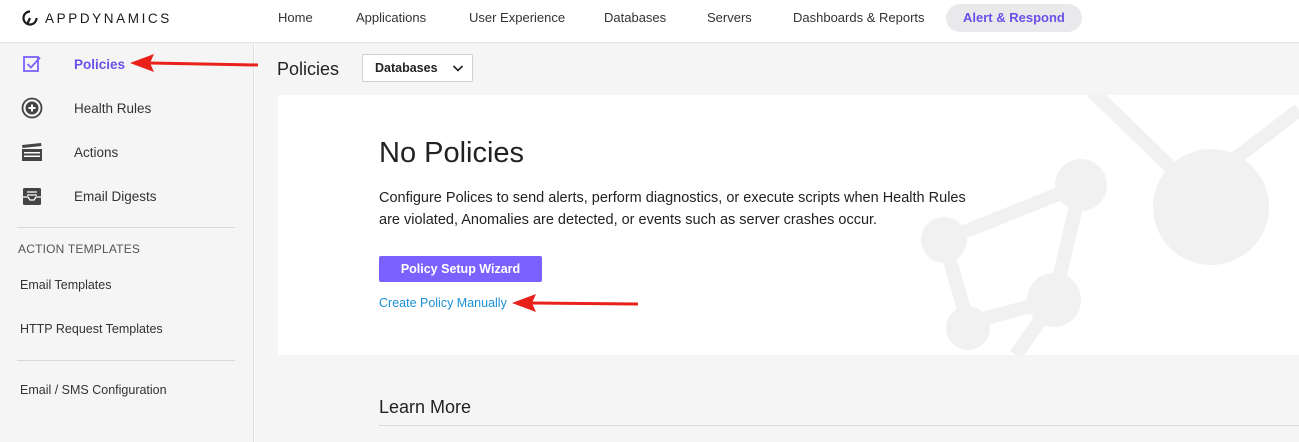 The width and height of the screenshot is (1299, 442). Describe the element at coordinates (91, 329) in the screenshot. I see `sidebar-link-http-request-templates: HTTP Request Templates` at that location.